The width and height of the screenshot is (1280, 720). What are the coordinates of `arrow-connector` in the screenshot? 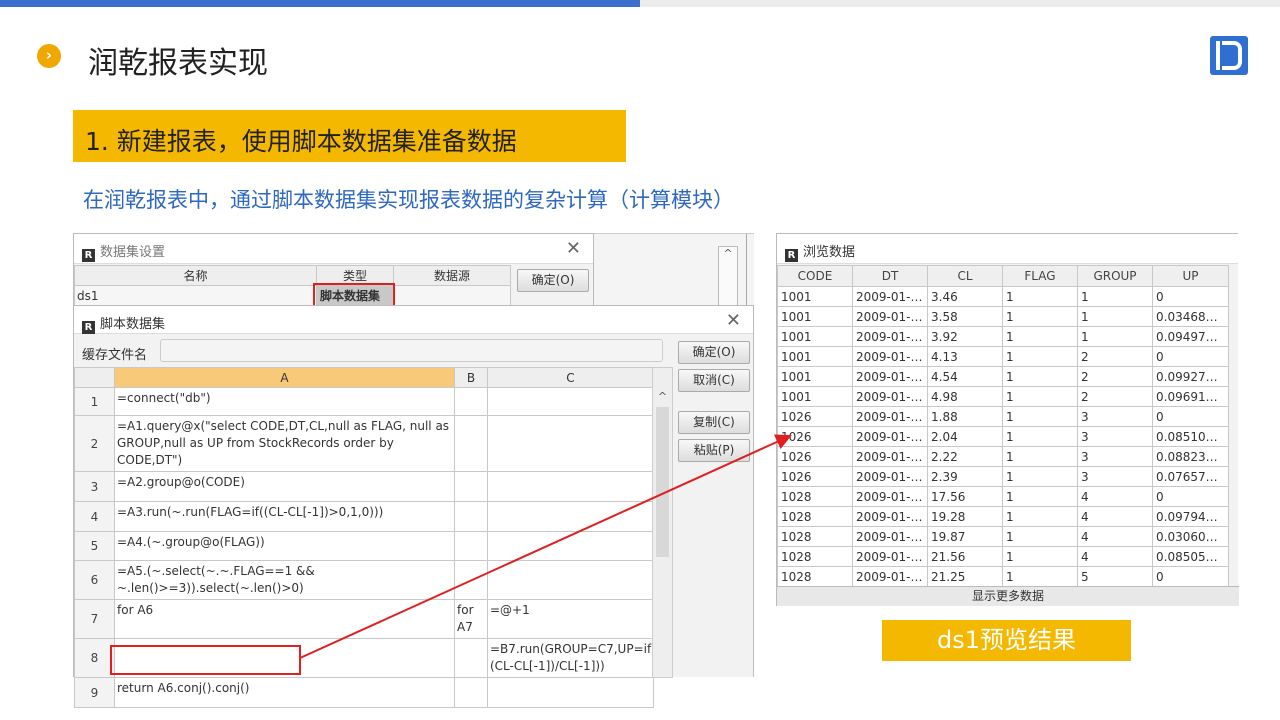 It's located at (545, 546).